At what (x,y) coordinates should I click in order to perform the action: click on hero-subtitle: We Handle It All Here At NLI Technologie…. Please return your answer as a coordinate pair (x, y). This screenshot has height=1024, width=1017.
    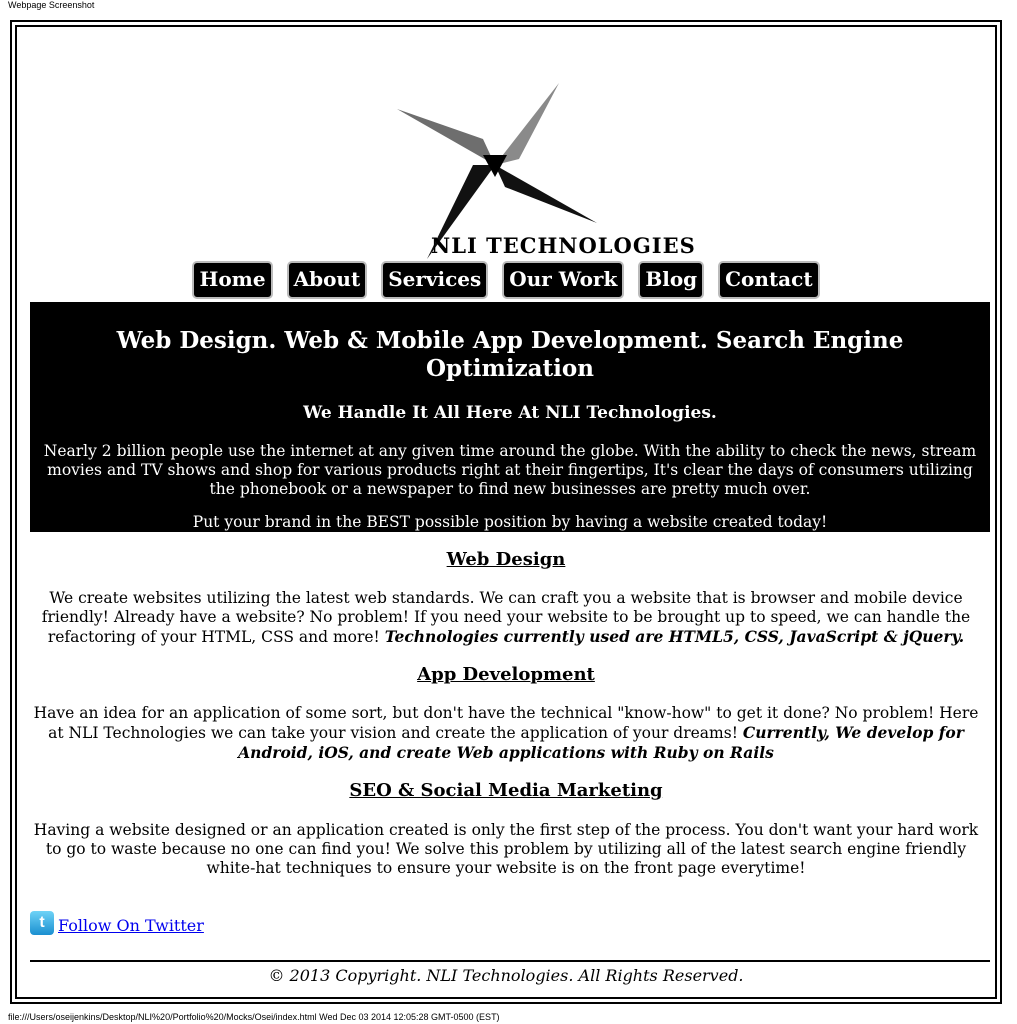
    Looking at the image, I should click on (510, 413).